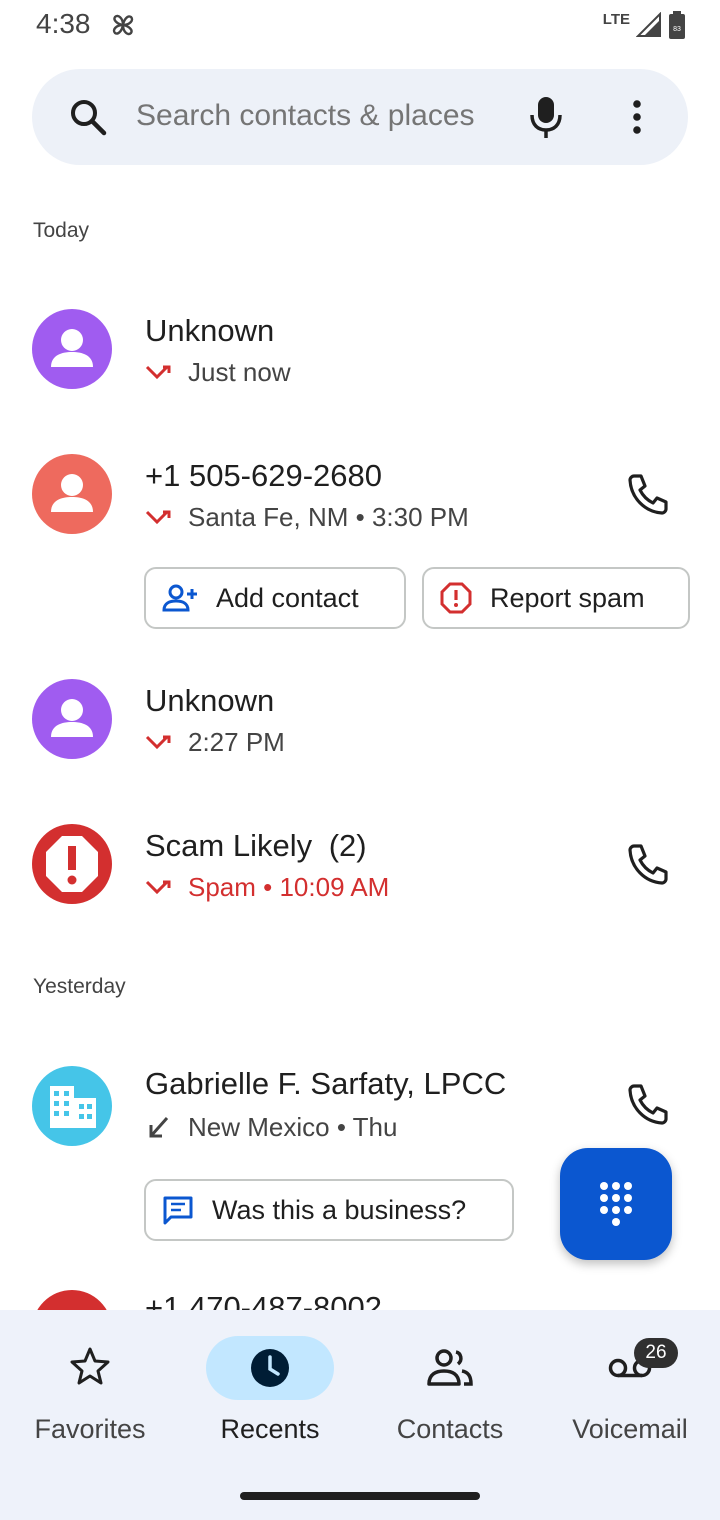  I want to click on nav-contacts-label: Contacts, so click(450, 1429).